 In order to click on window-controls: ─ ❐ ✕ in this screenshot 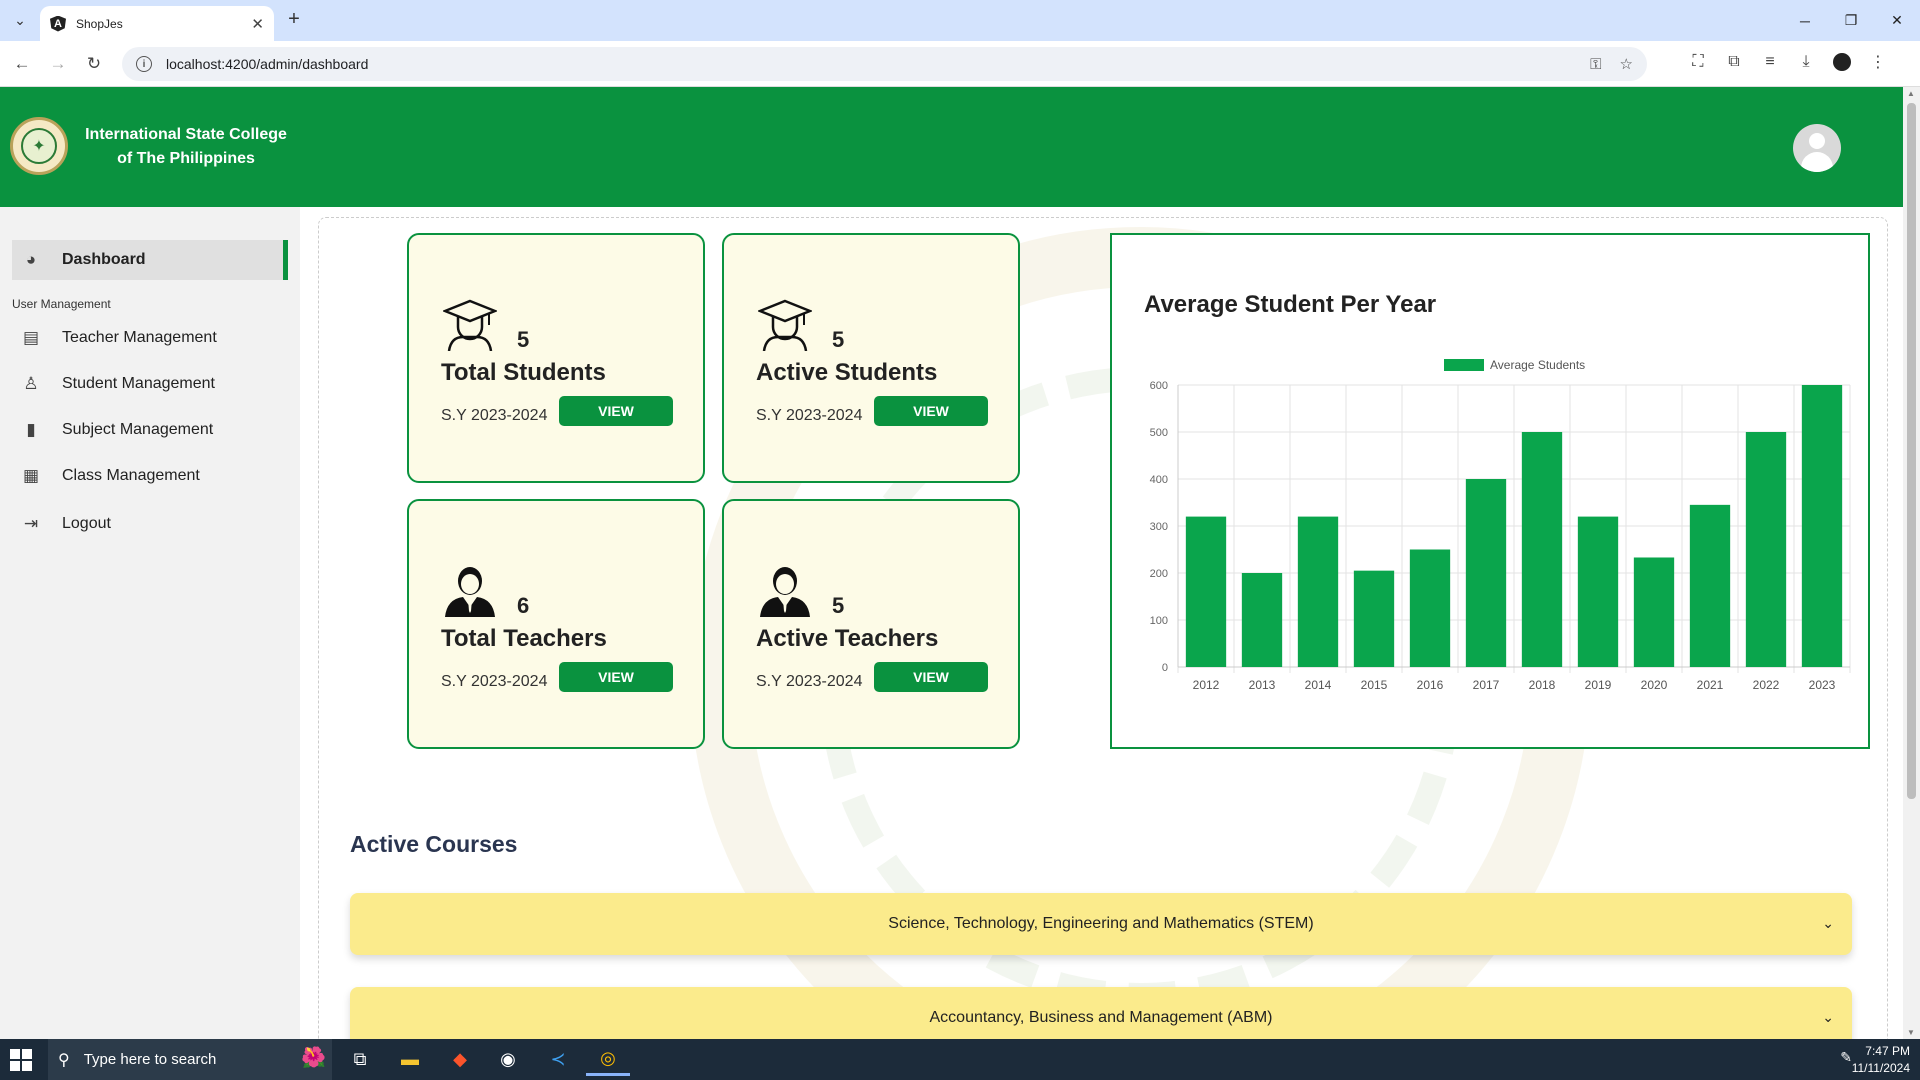, I will do `click(1851, 20)`.